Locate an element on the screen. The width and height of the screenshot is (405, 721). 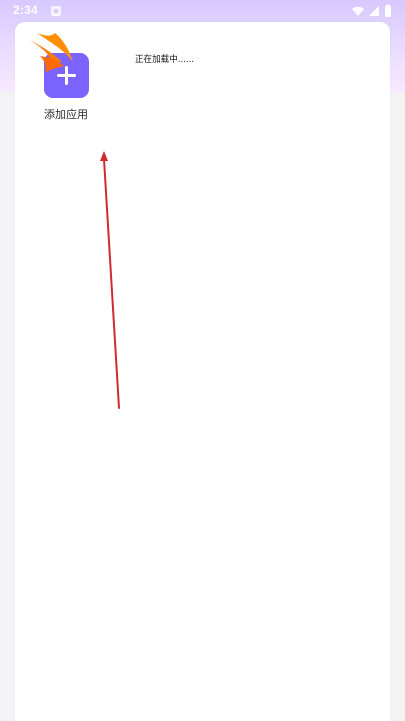
status-bar: 2:34 is located at coordinates (202, 11).